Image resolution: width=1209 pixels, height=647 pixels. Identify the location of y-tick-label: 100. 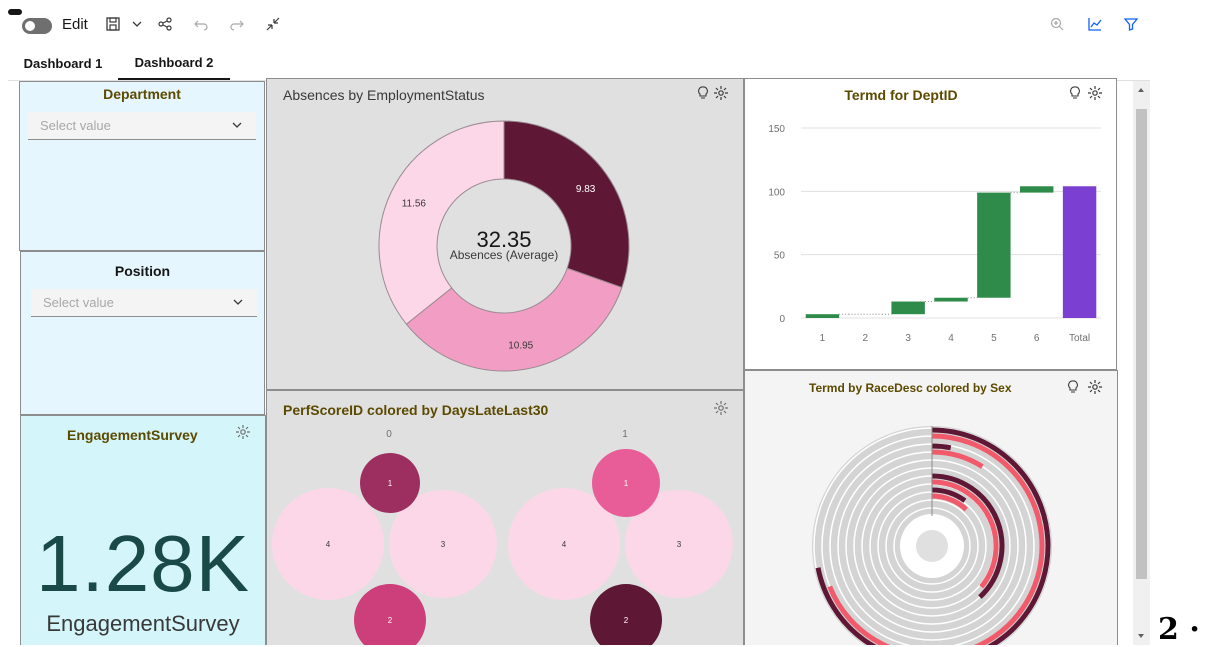
(776, 192).